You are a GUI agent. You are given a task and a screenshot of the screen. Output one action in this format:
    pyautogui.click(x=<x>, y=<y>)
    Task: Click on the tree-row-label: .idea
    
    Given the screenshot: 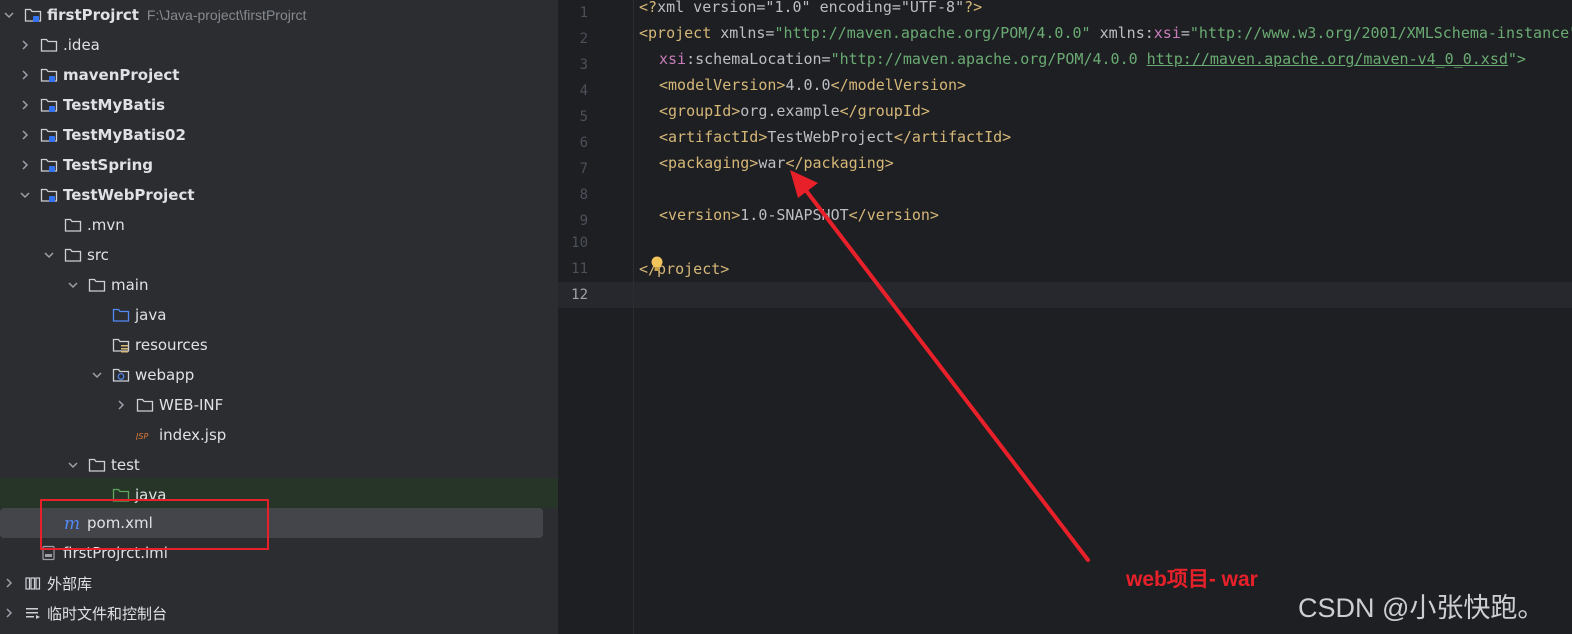 What is the action you would take?
    pyautogui.click(x=81, y=45)
    